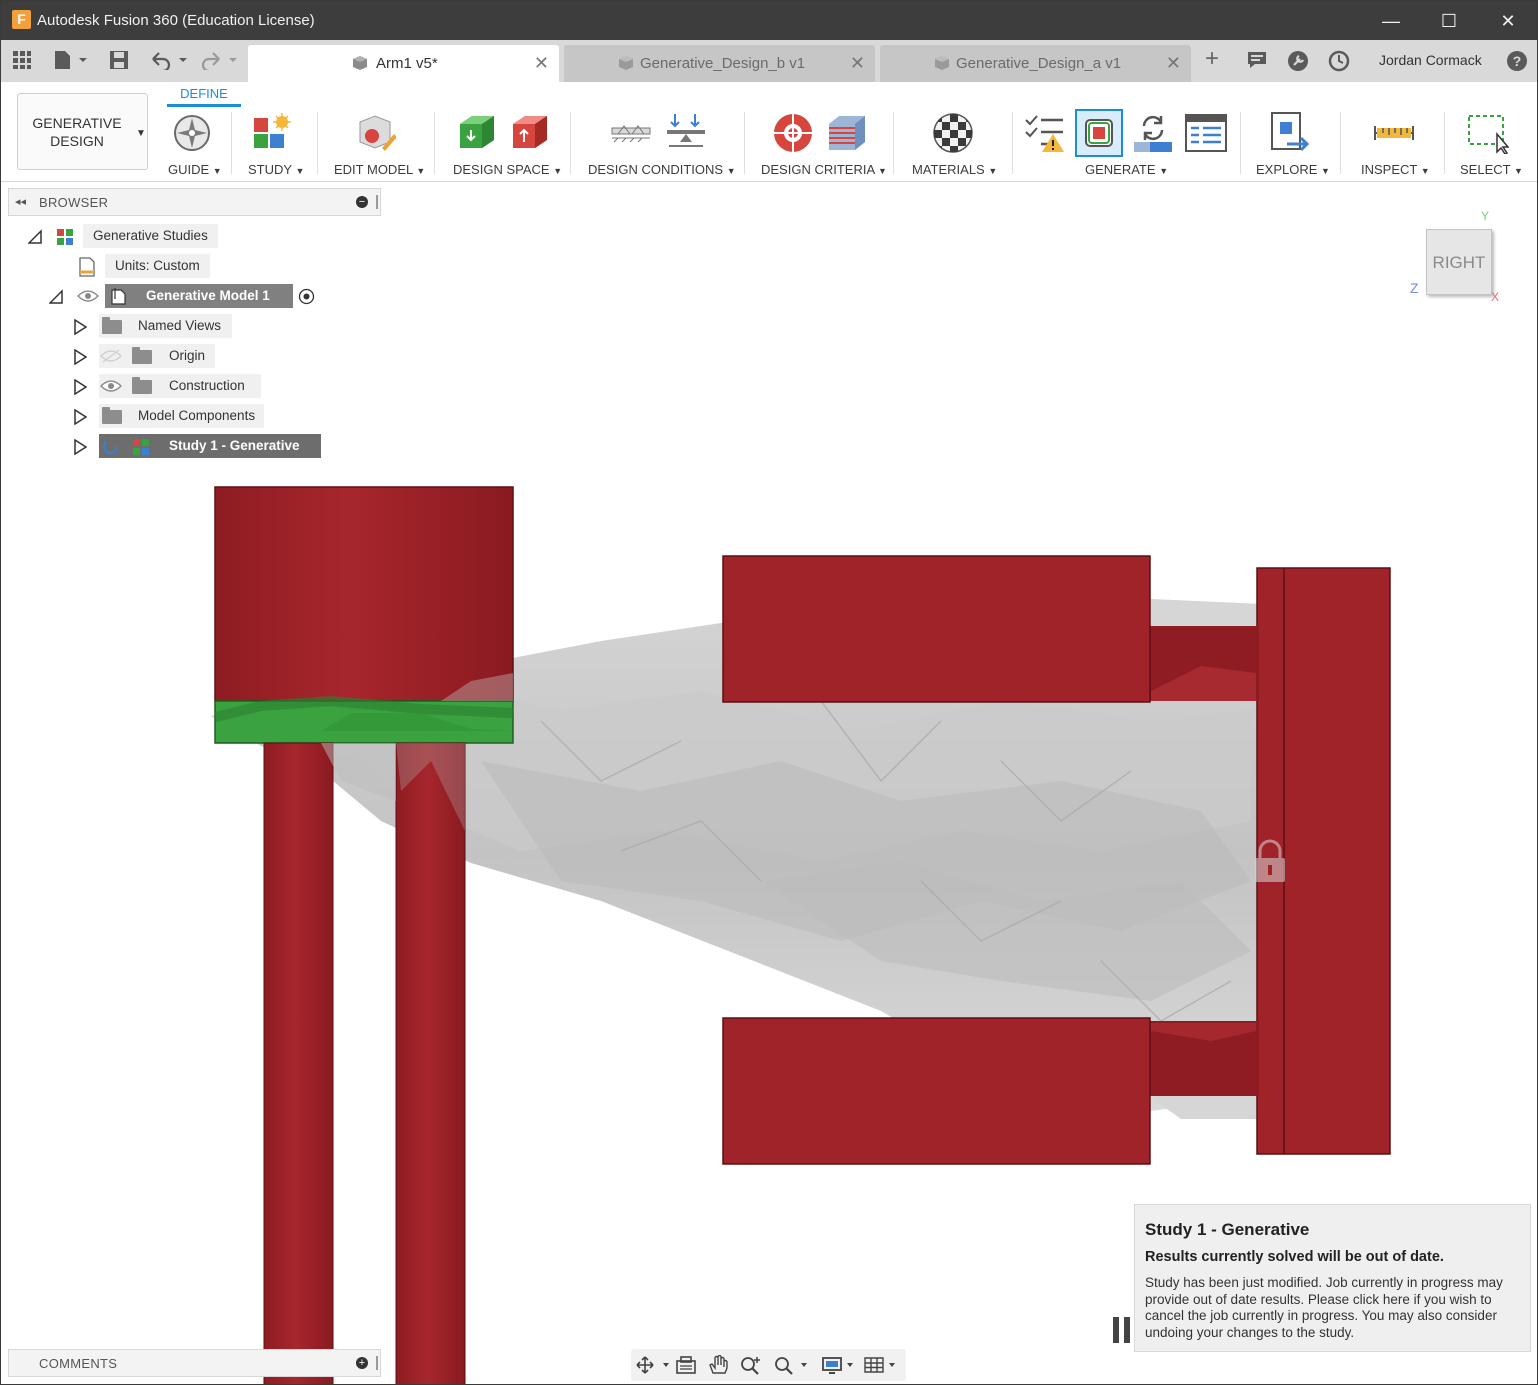  What do you see at coordinates (507, 169) in the screenshot?
I see `design-space-menu: DESIGN SPACE ▼` at bounding box center [507, 169].